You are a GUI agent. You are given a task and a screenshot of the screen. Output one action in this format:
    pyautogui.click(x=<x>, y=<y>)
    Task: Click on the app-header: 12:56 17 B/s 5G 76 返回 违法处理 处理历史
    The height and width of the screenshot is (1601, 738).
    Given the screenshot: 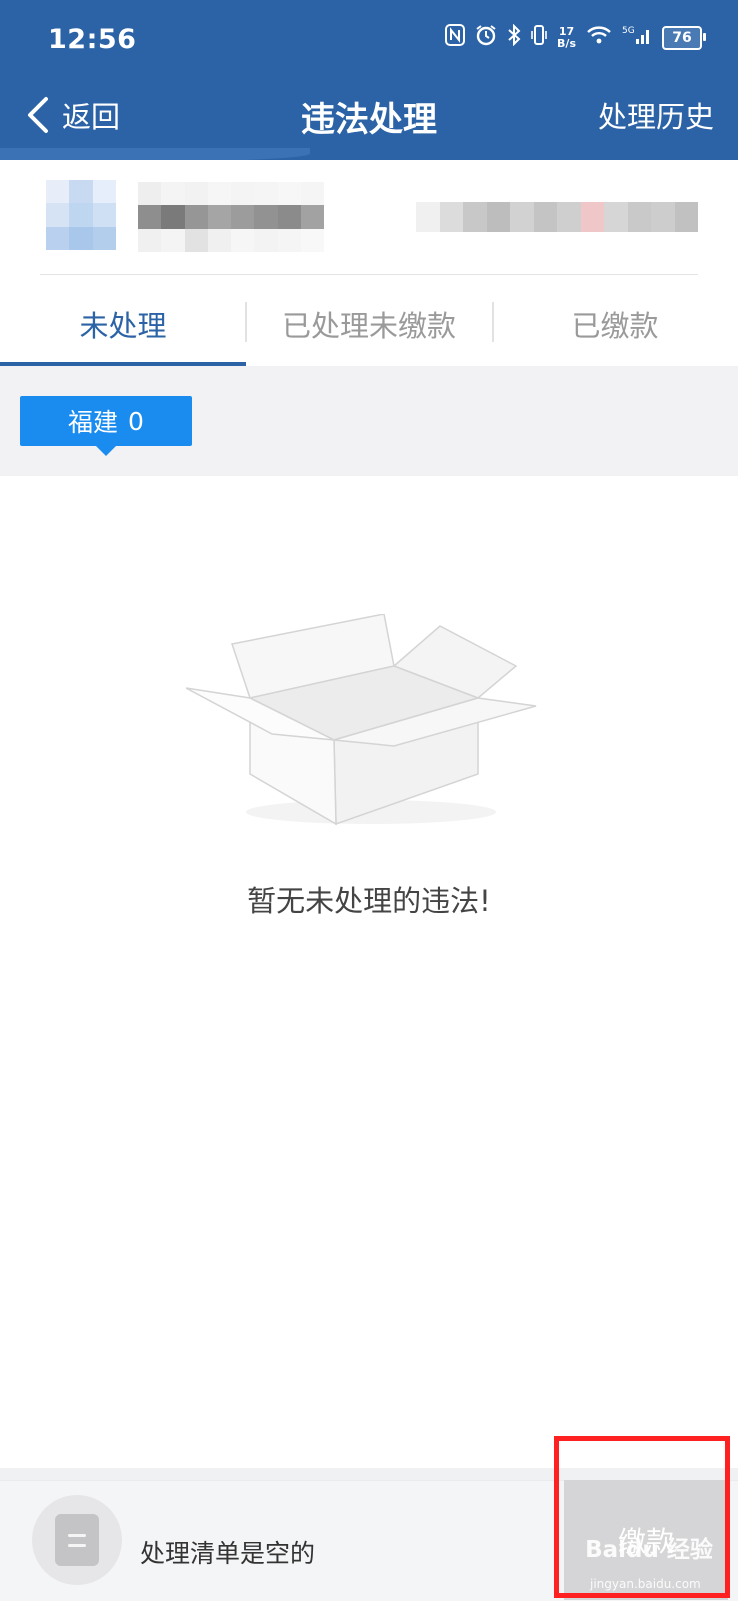 What is the action you would take?
    pyautogui.click(x=369, y=81)
    